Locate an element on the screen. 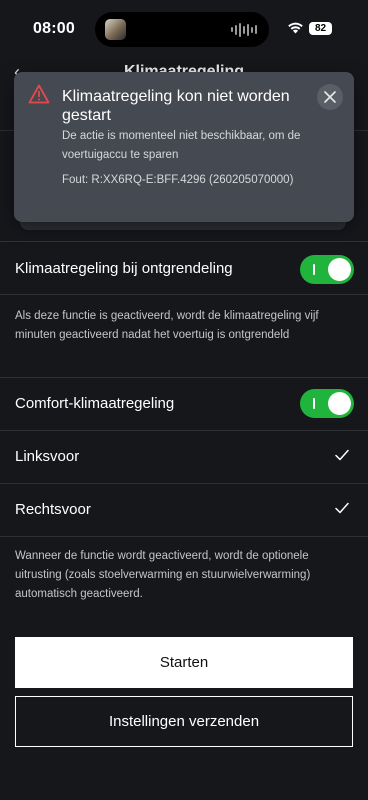  battery-indicator: 82 is located at coordinates (320, 28).